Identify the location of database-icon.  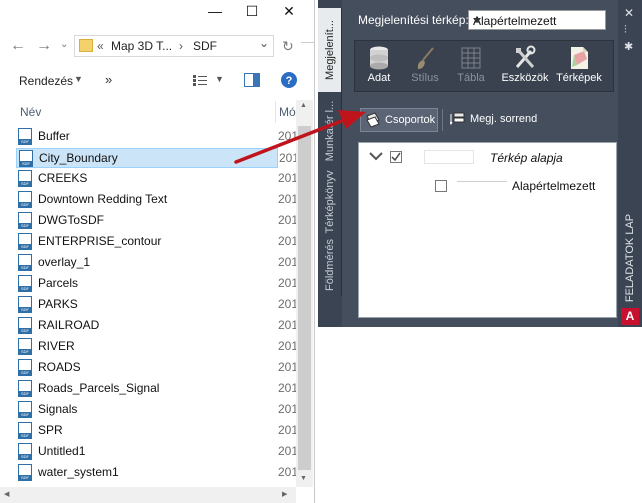
(379, 58).